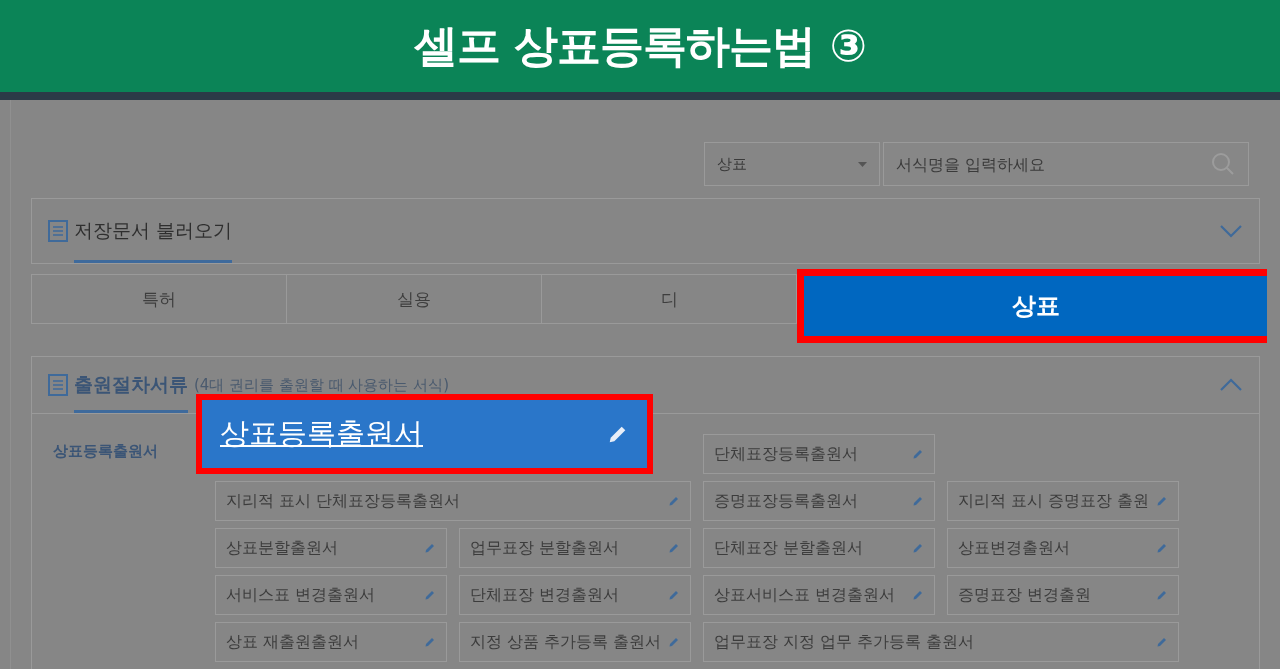 The height and width of the screenshot is (669, 1280). What do you see at coordinates (1231, 231) in the screenshot?
I see `chevron-down-icon` at bounding box center [1231, 231].